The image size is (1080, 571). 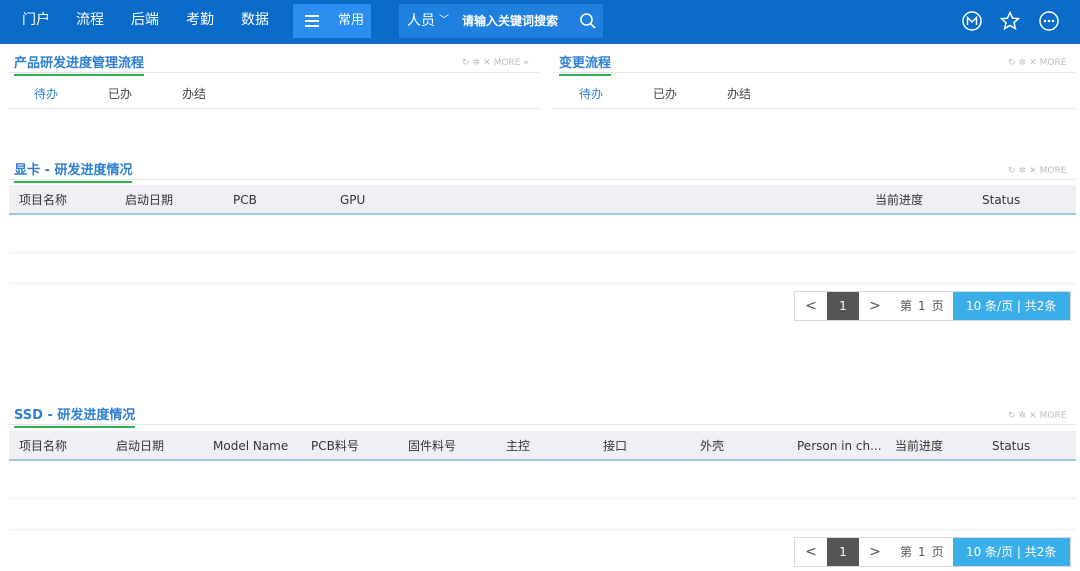 I want to click on column-header: PCB料号, so click(x=335, y=446).